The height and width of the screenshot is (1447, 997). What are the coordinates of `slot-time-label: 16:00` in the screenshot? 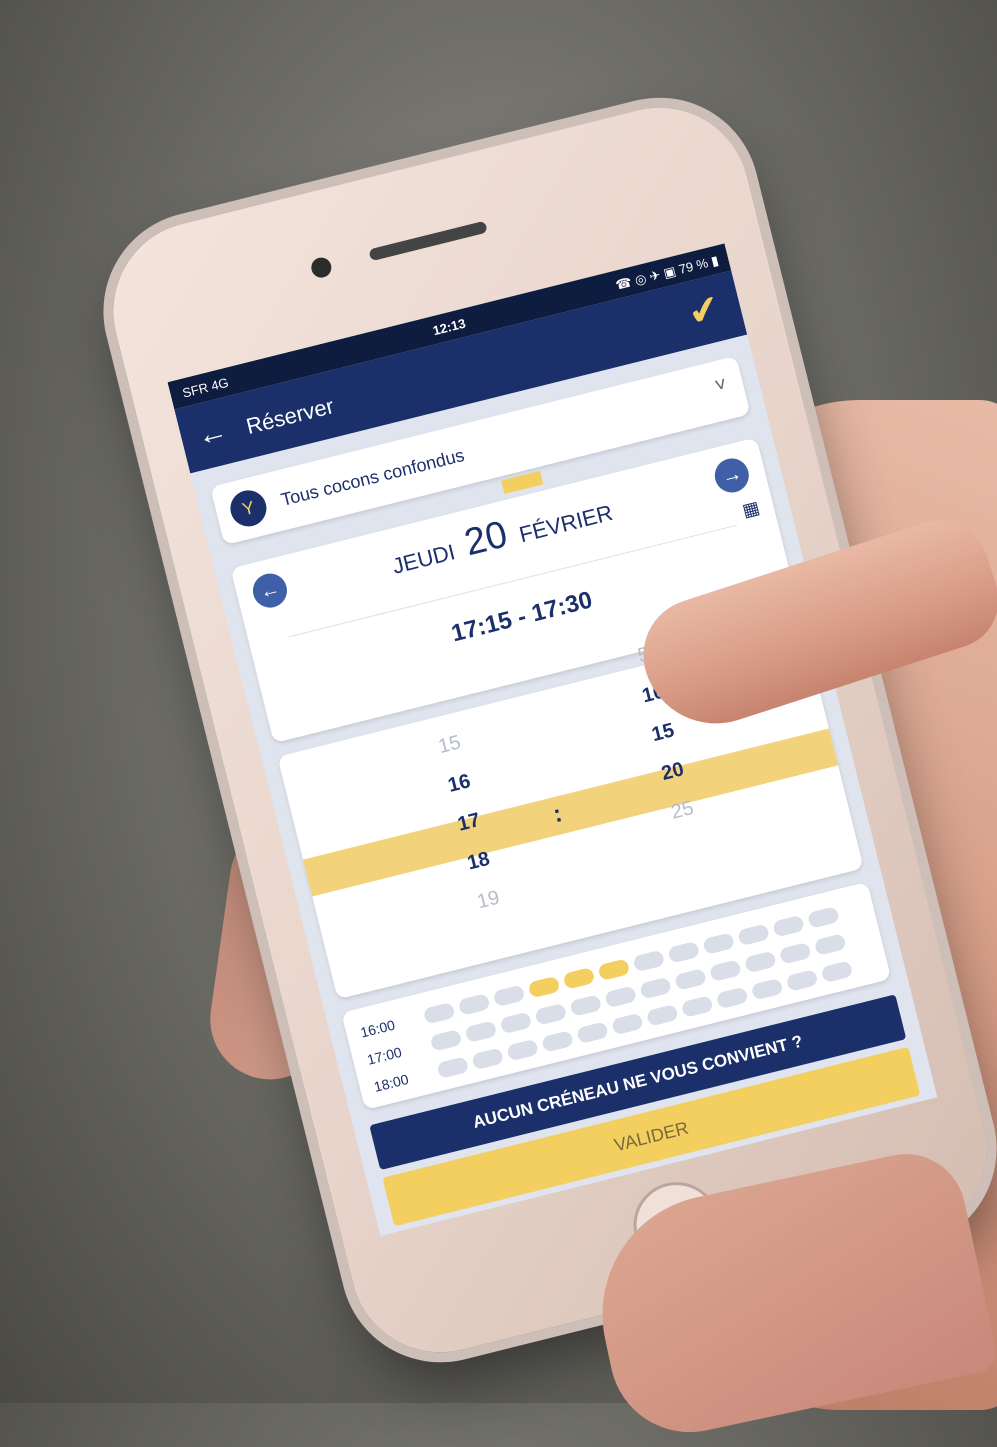 It's located at (377, 1028).